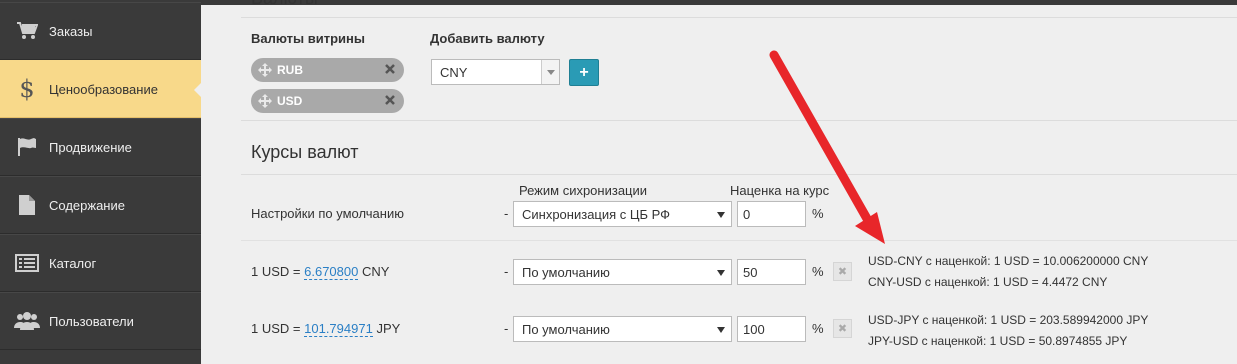  I want to click on sidebar-item-pricing: $ Ценообразование, so click(101, 89).